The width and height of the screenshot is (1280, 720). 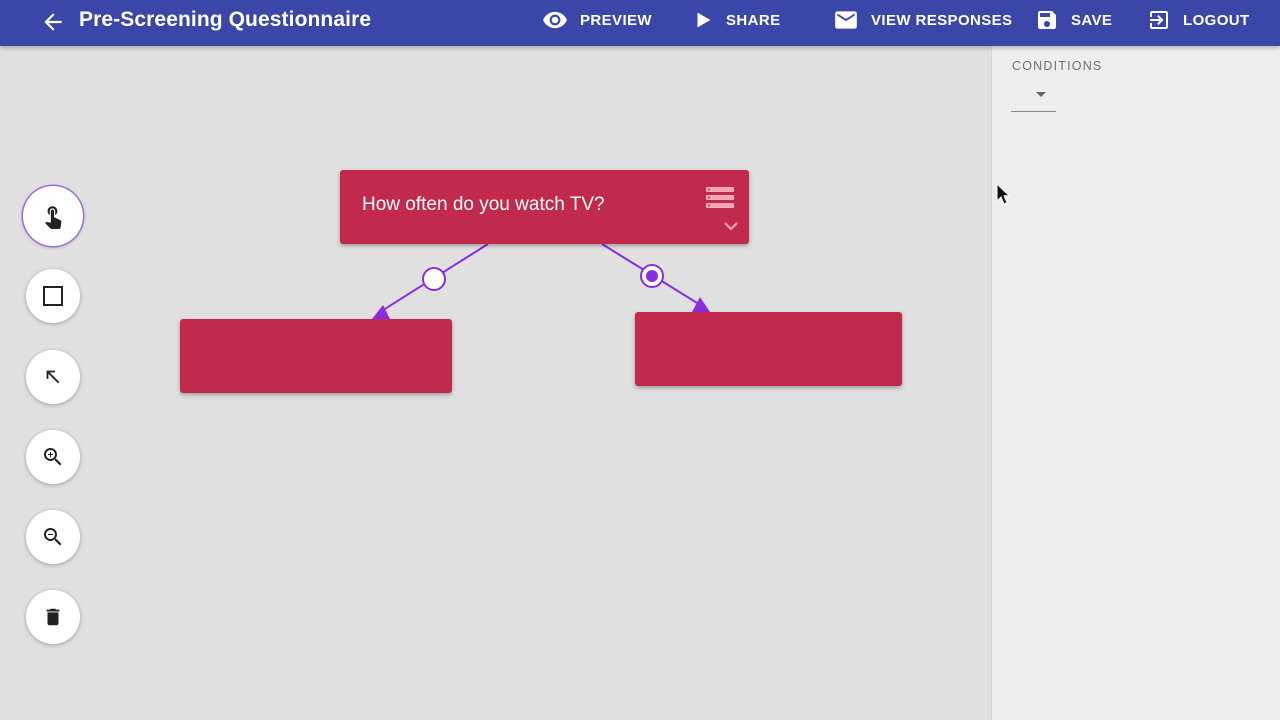 What do you see at coordinates (1033, 99) in the screenshot?
I see `conditions-select` at bounding box center [1033, 99].